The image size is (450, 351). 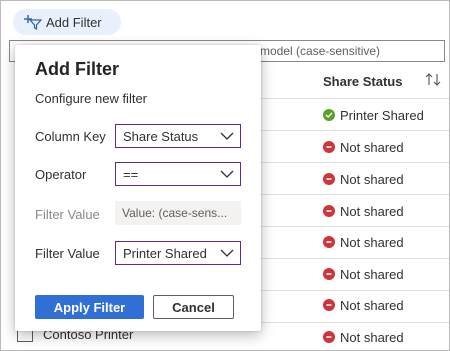 I want to click on operator-dropdown: ==, so click(x=178, y=174).